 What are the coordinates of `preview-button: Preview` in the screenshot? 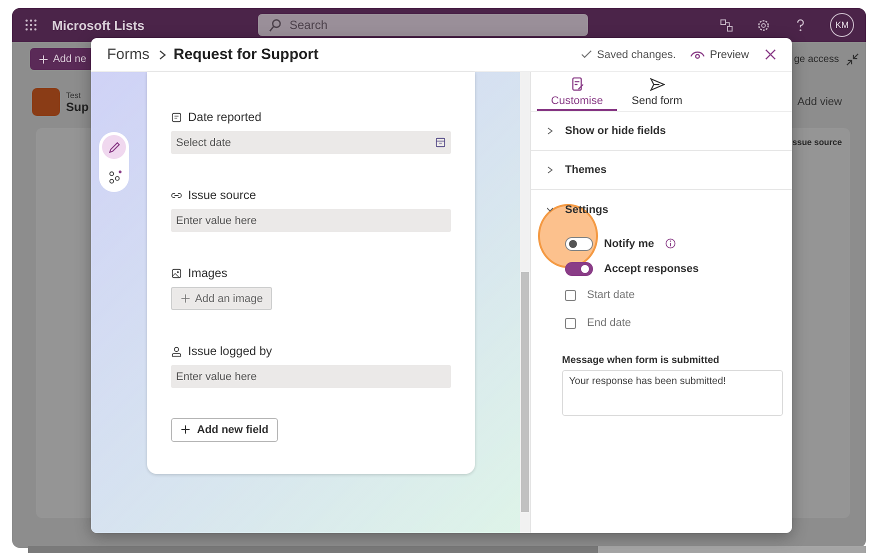 It's located at (719, 54).